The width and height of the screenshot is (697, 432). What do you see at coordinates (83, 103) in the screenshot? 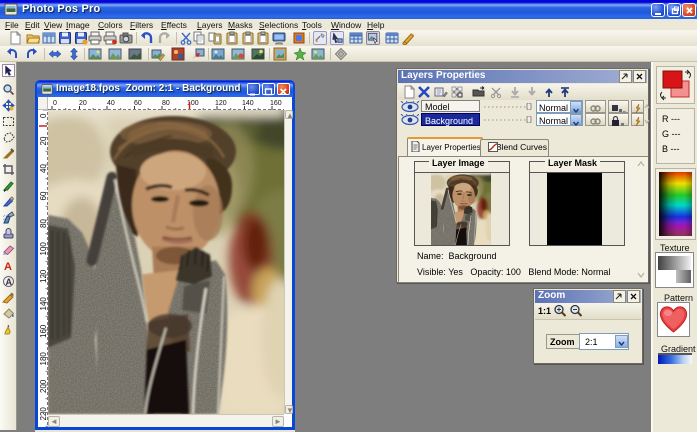
I see `svg-text: 20` at bounding box center [83, 103].